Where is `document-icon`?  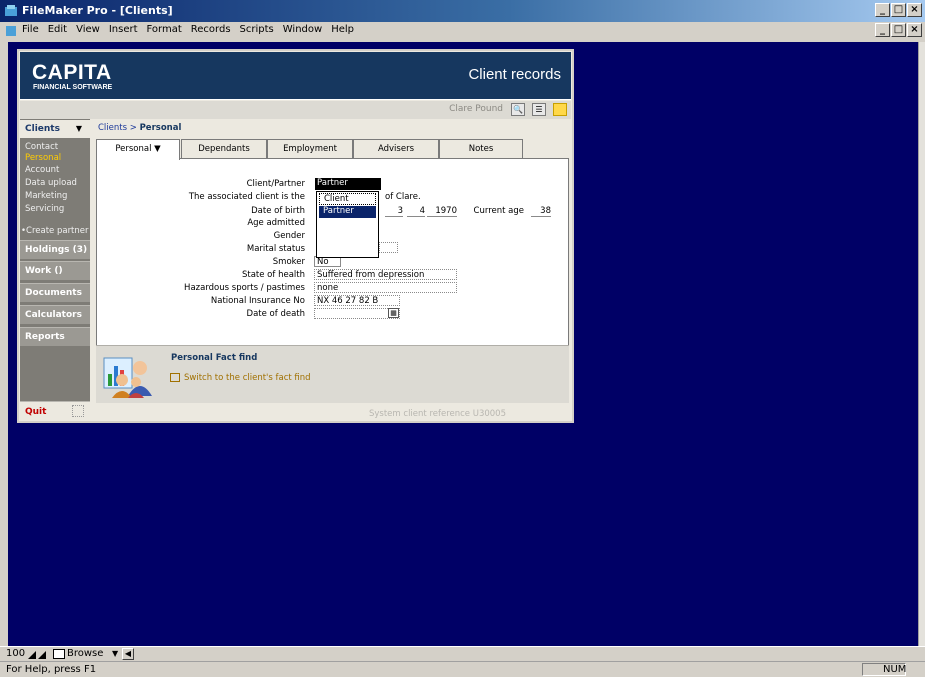 document-icon is located at coordinates (11, 31).